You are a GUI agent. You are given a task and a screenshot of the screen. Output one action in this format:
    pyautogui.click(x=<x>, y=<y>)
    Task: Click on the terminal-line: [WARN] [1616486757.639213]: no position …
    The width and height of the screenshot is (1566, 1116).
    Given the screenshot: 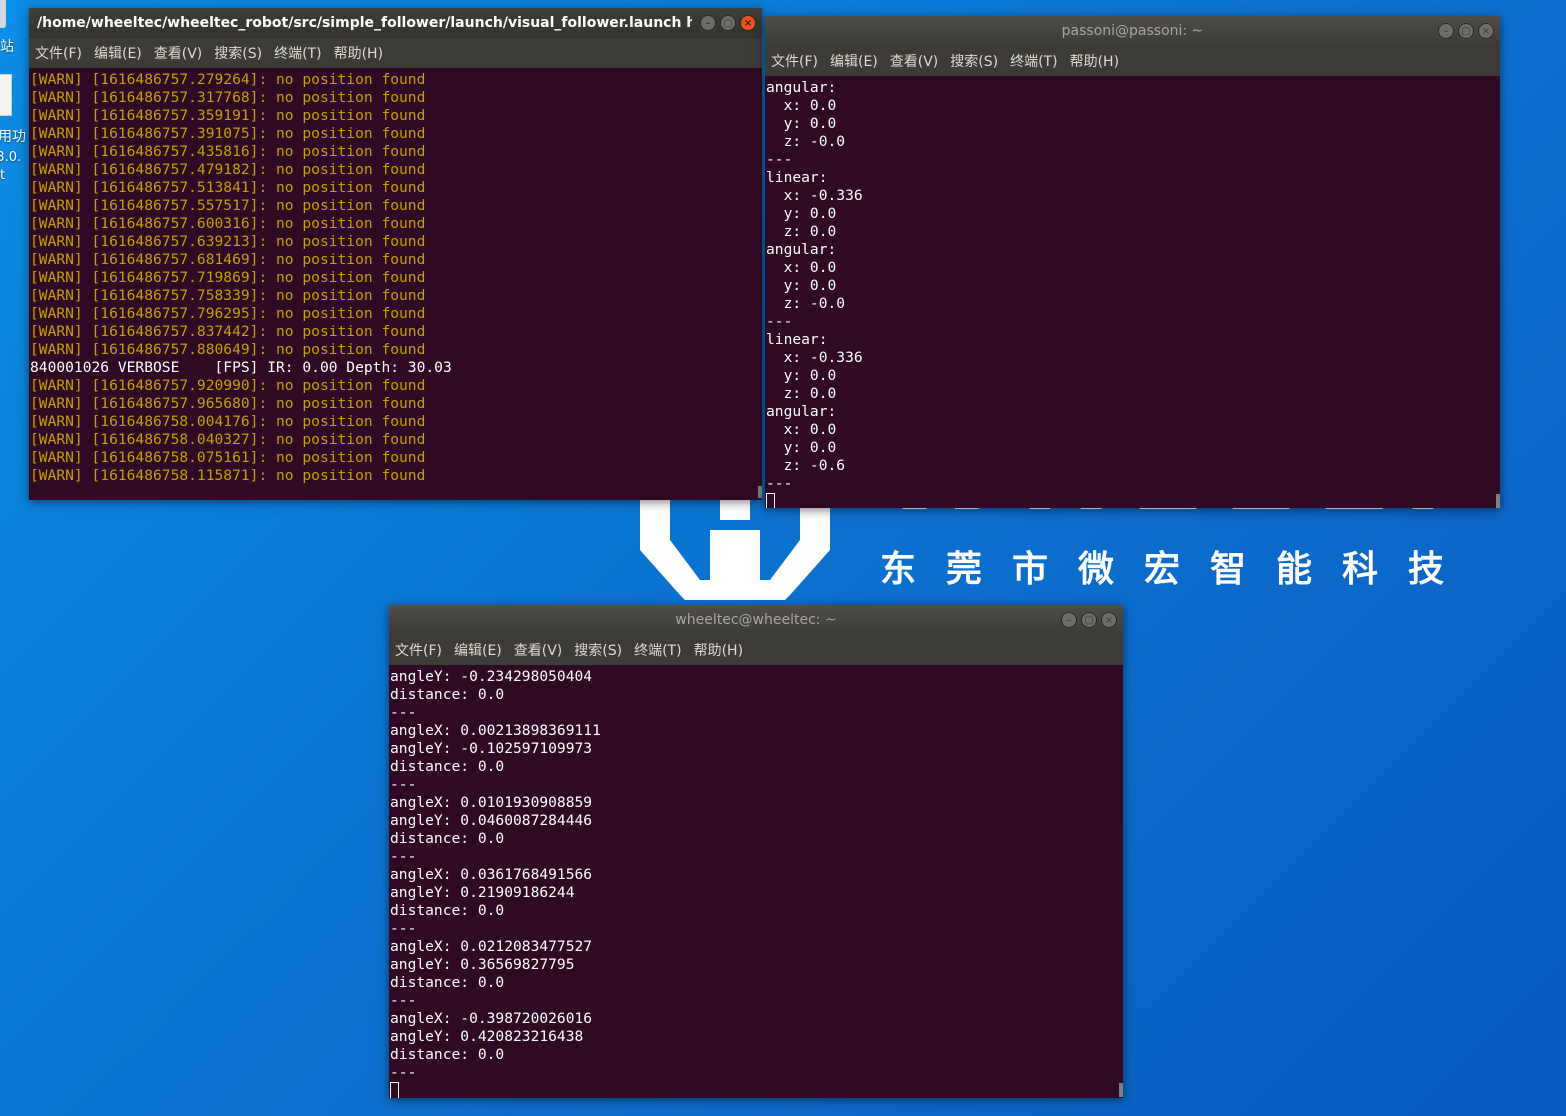 What is the action you would take?
    pyautogui.click(x=228, y=241)
    